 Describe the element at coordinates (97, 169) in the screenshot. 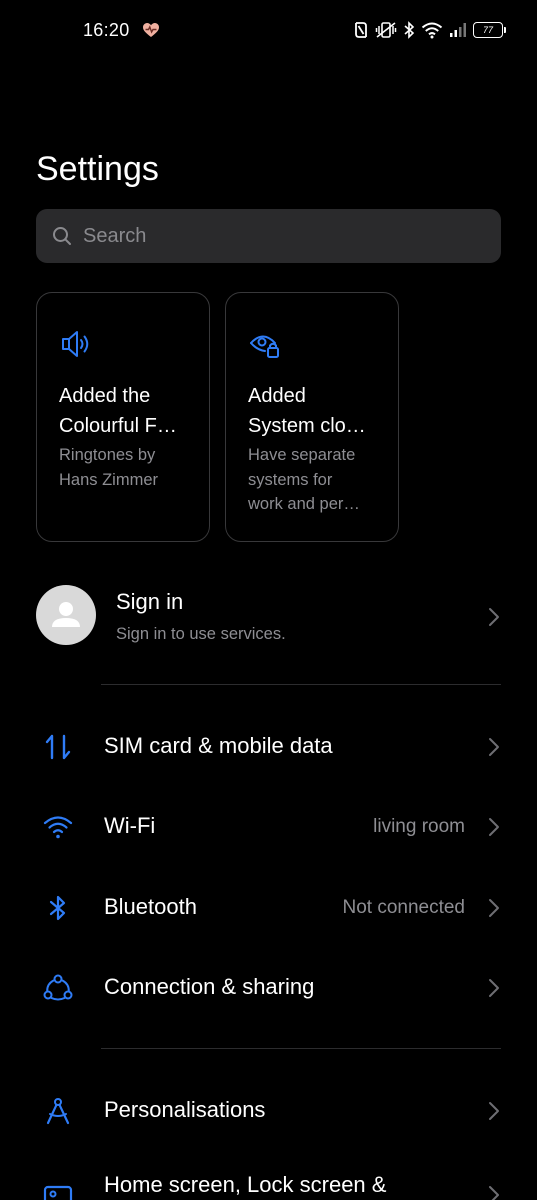

I see `page-title: Settings` at that location.